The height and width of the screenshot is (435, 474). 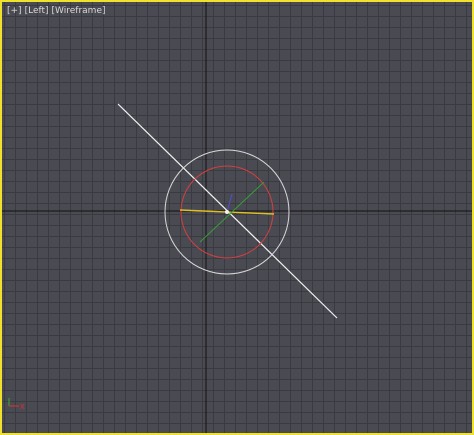 I want to click on viewport-view-menu: [Left], so click(x=37, y=11).